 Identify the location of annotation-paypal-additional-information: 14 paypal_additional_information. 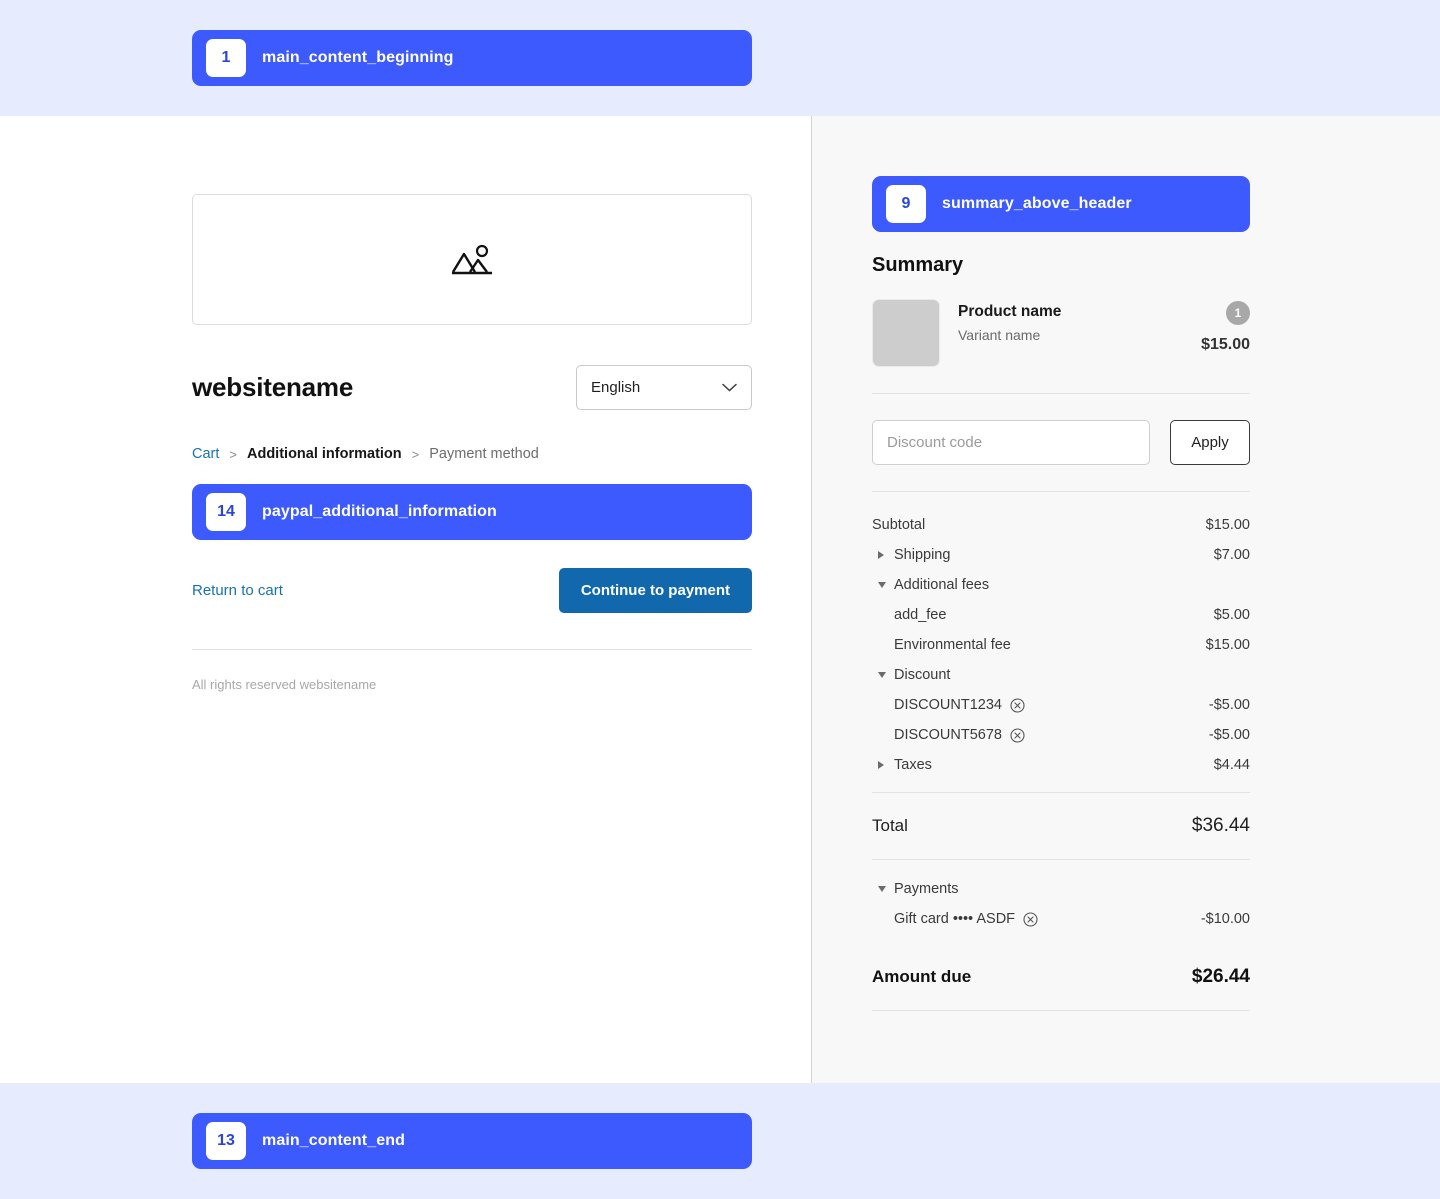
(472, 512).